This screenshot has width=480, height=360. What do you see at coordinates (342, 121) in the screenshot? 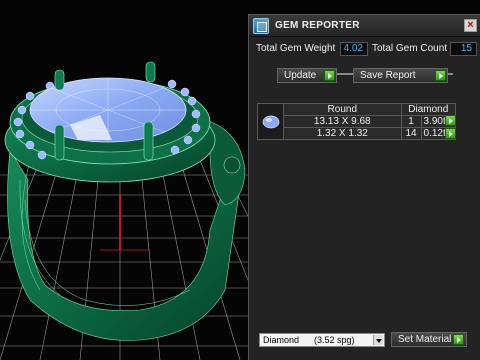
I see `gem-size: 13.13 X 9.68` at bounding box center [342, 121].